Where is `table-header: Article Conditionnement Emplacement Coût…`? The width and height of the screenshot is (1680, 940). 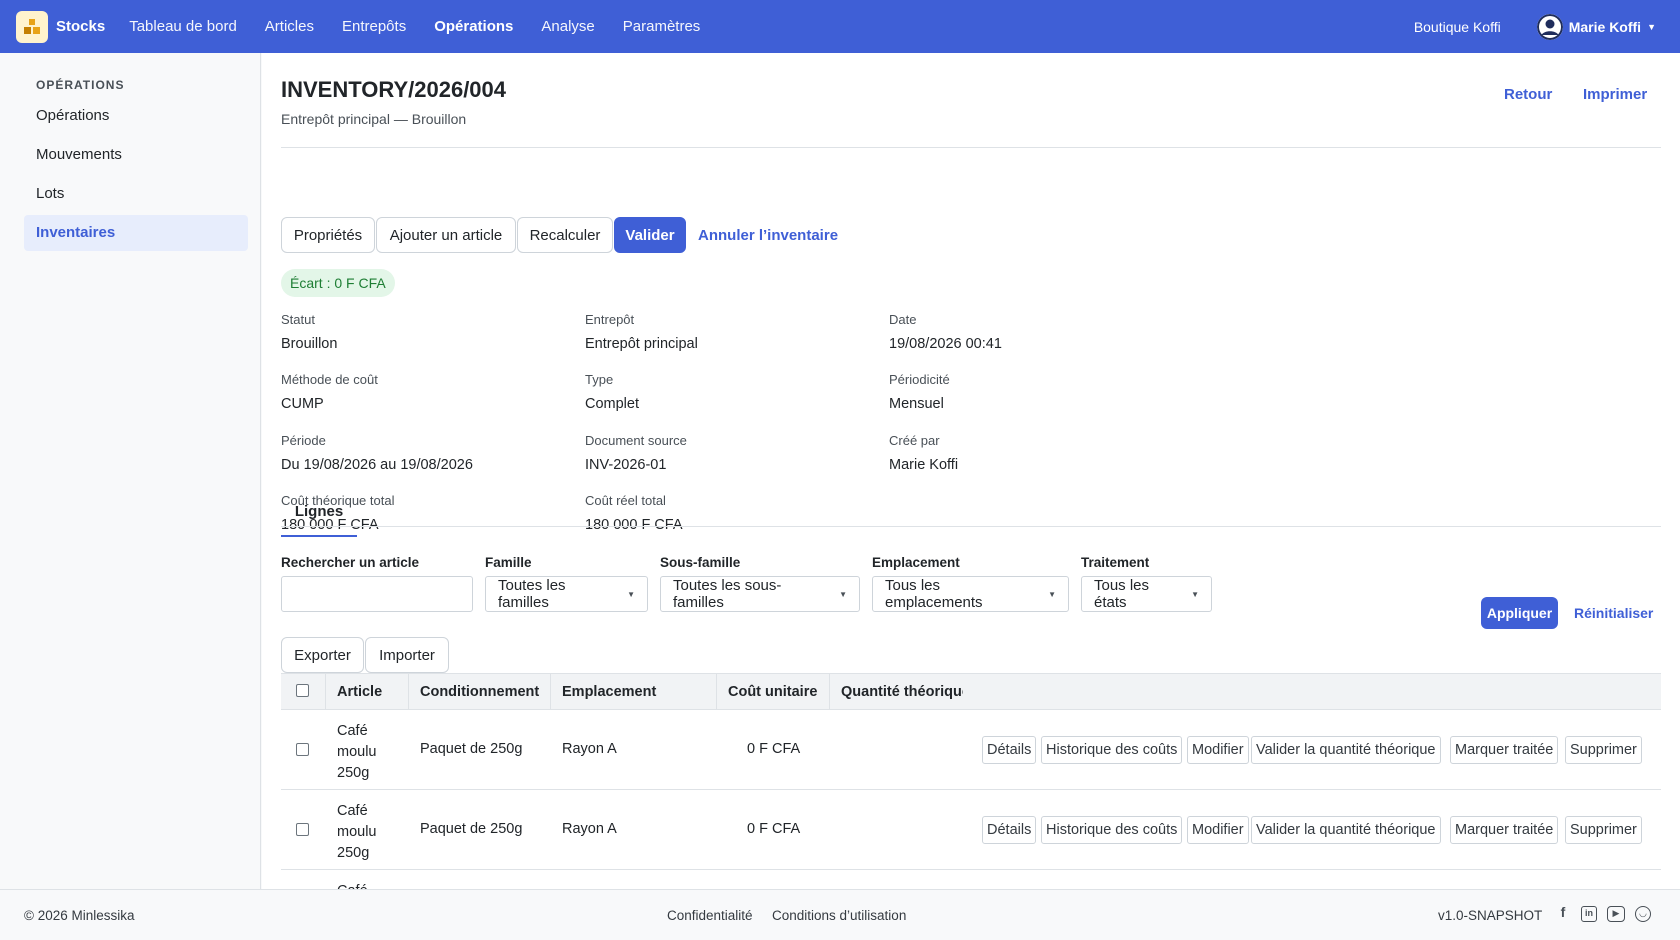 table-header: Article Conditionnement Emplacement Coût… is located at coordinates (971, 691).